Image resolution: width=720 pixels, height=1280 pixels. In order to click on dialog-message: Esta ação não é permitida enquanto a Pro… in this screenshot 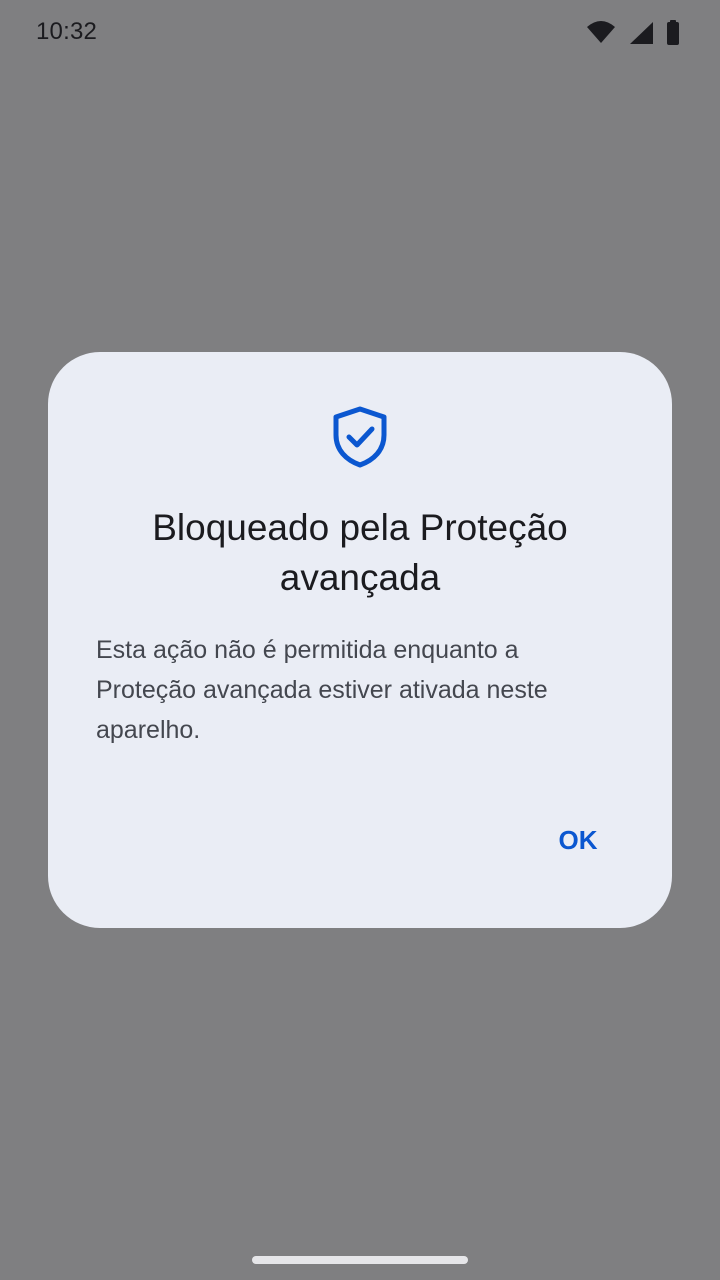, I will do `click(322, 690)`.